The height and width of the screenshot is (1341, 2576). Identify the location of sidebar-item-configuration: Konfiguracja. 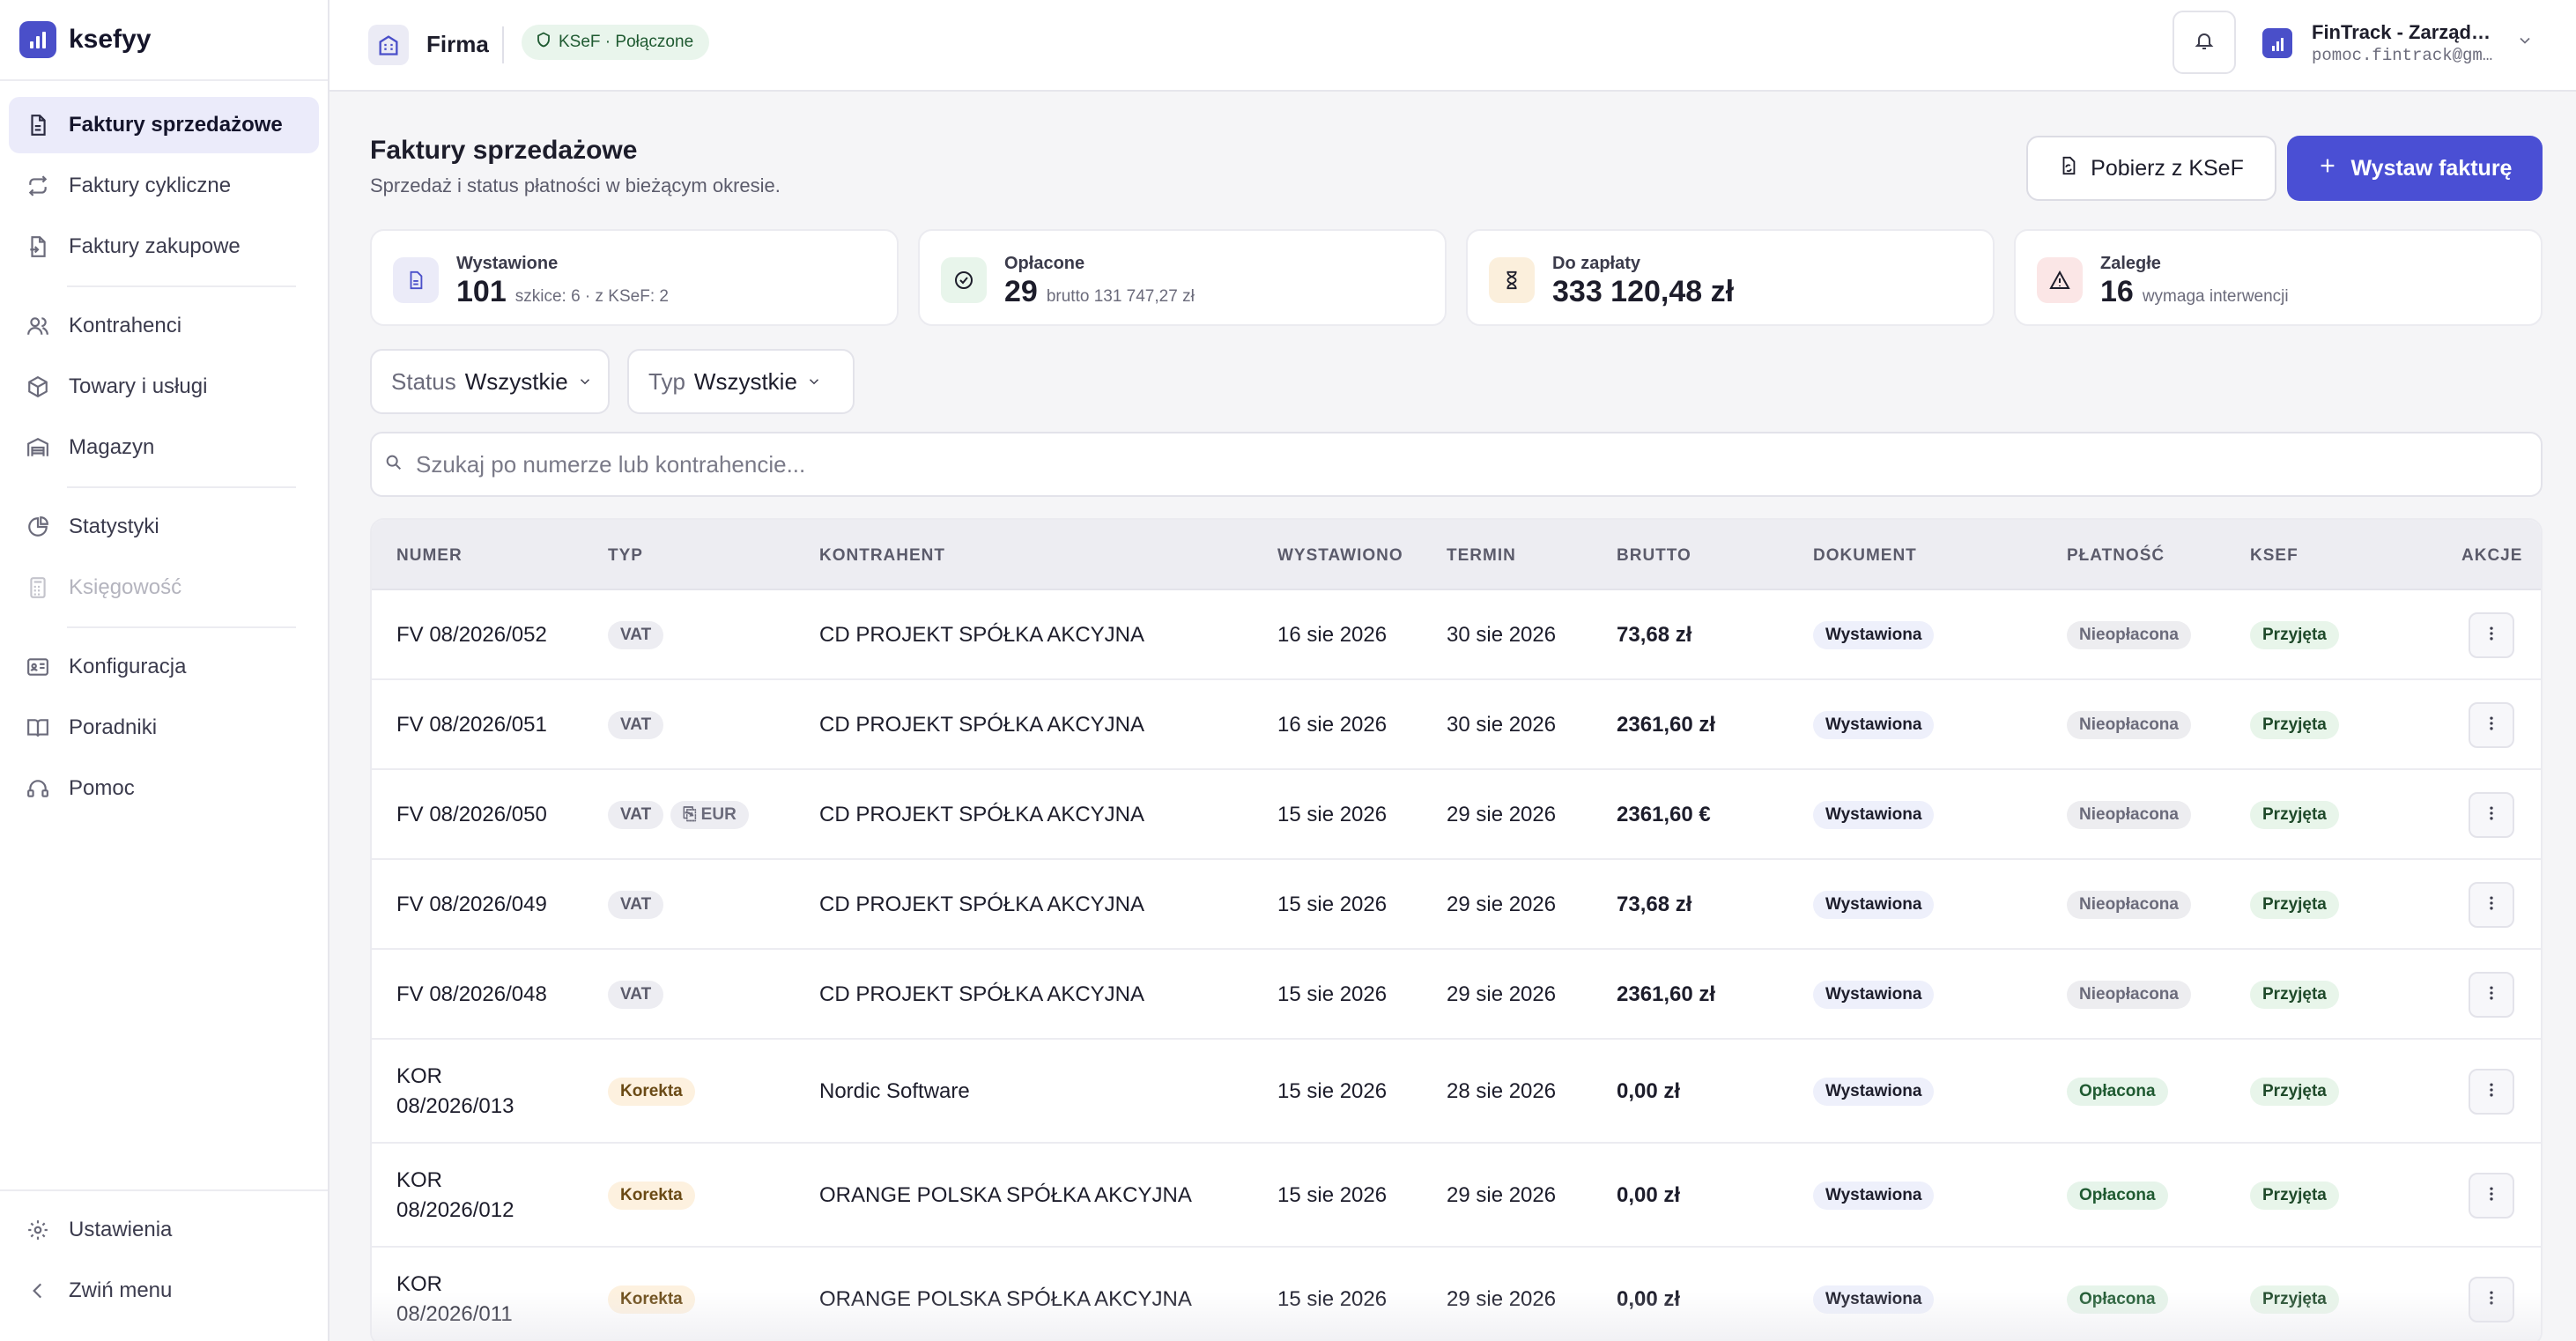
(164, 667).